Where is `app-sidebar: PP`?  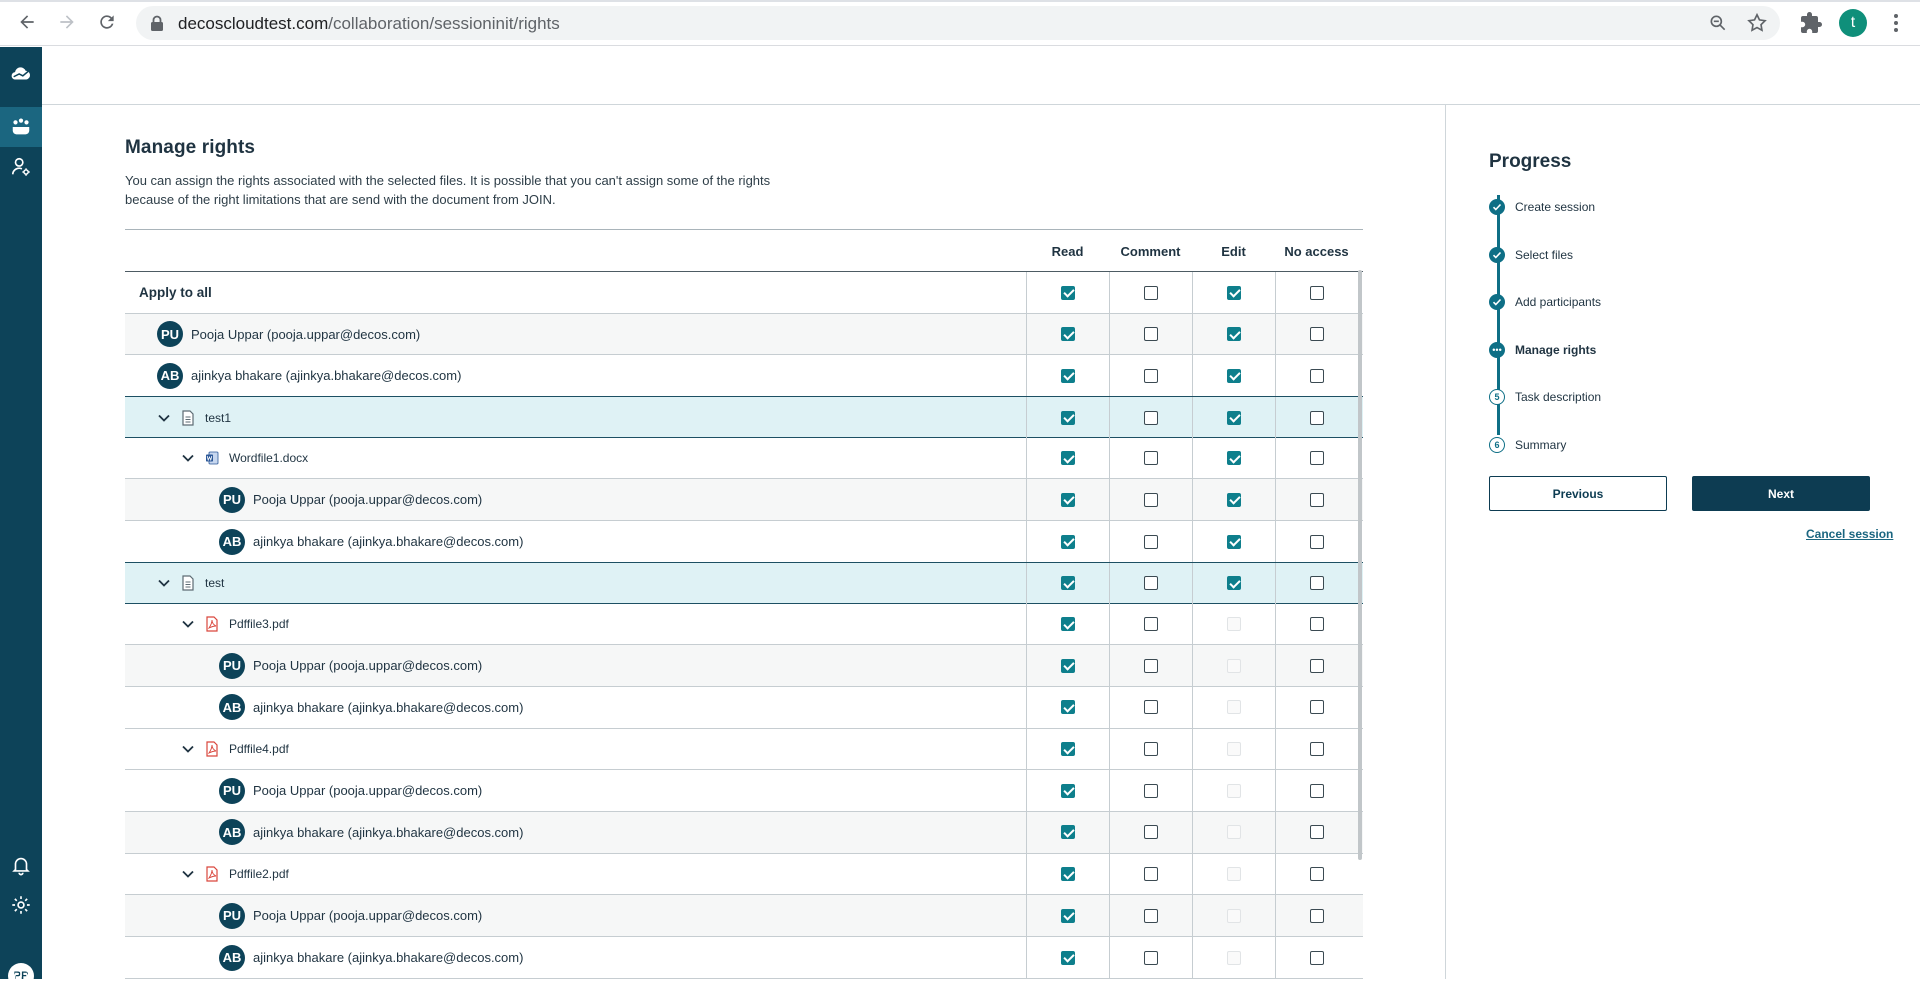 app-sidebar: PP is located at coordinates (21, 518).